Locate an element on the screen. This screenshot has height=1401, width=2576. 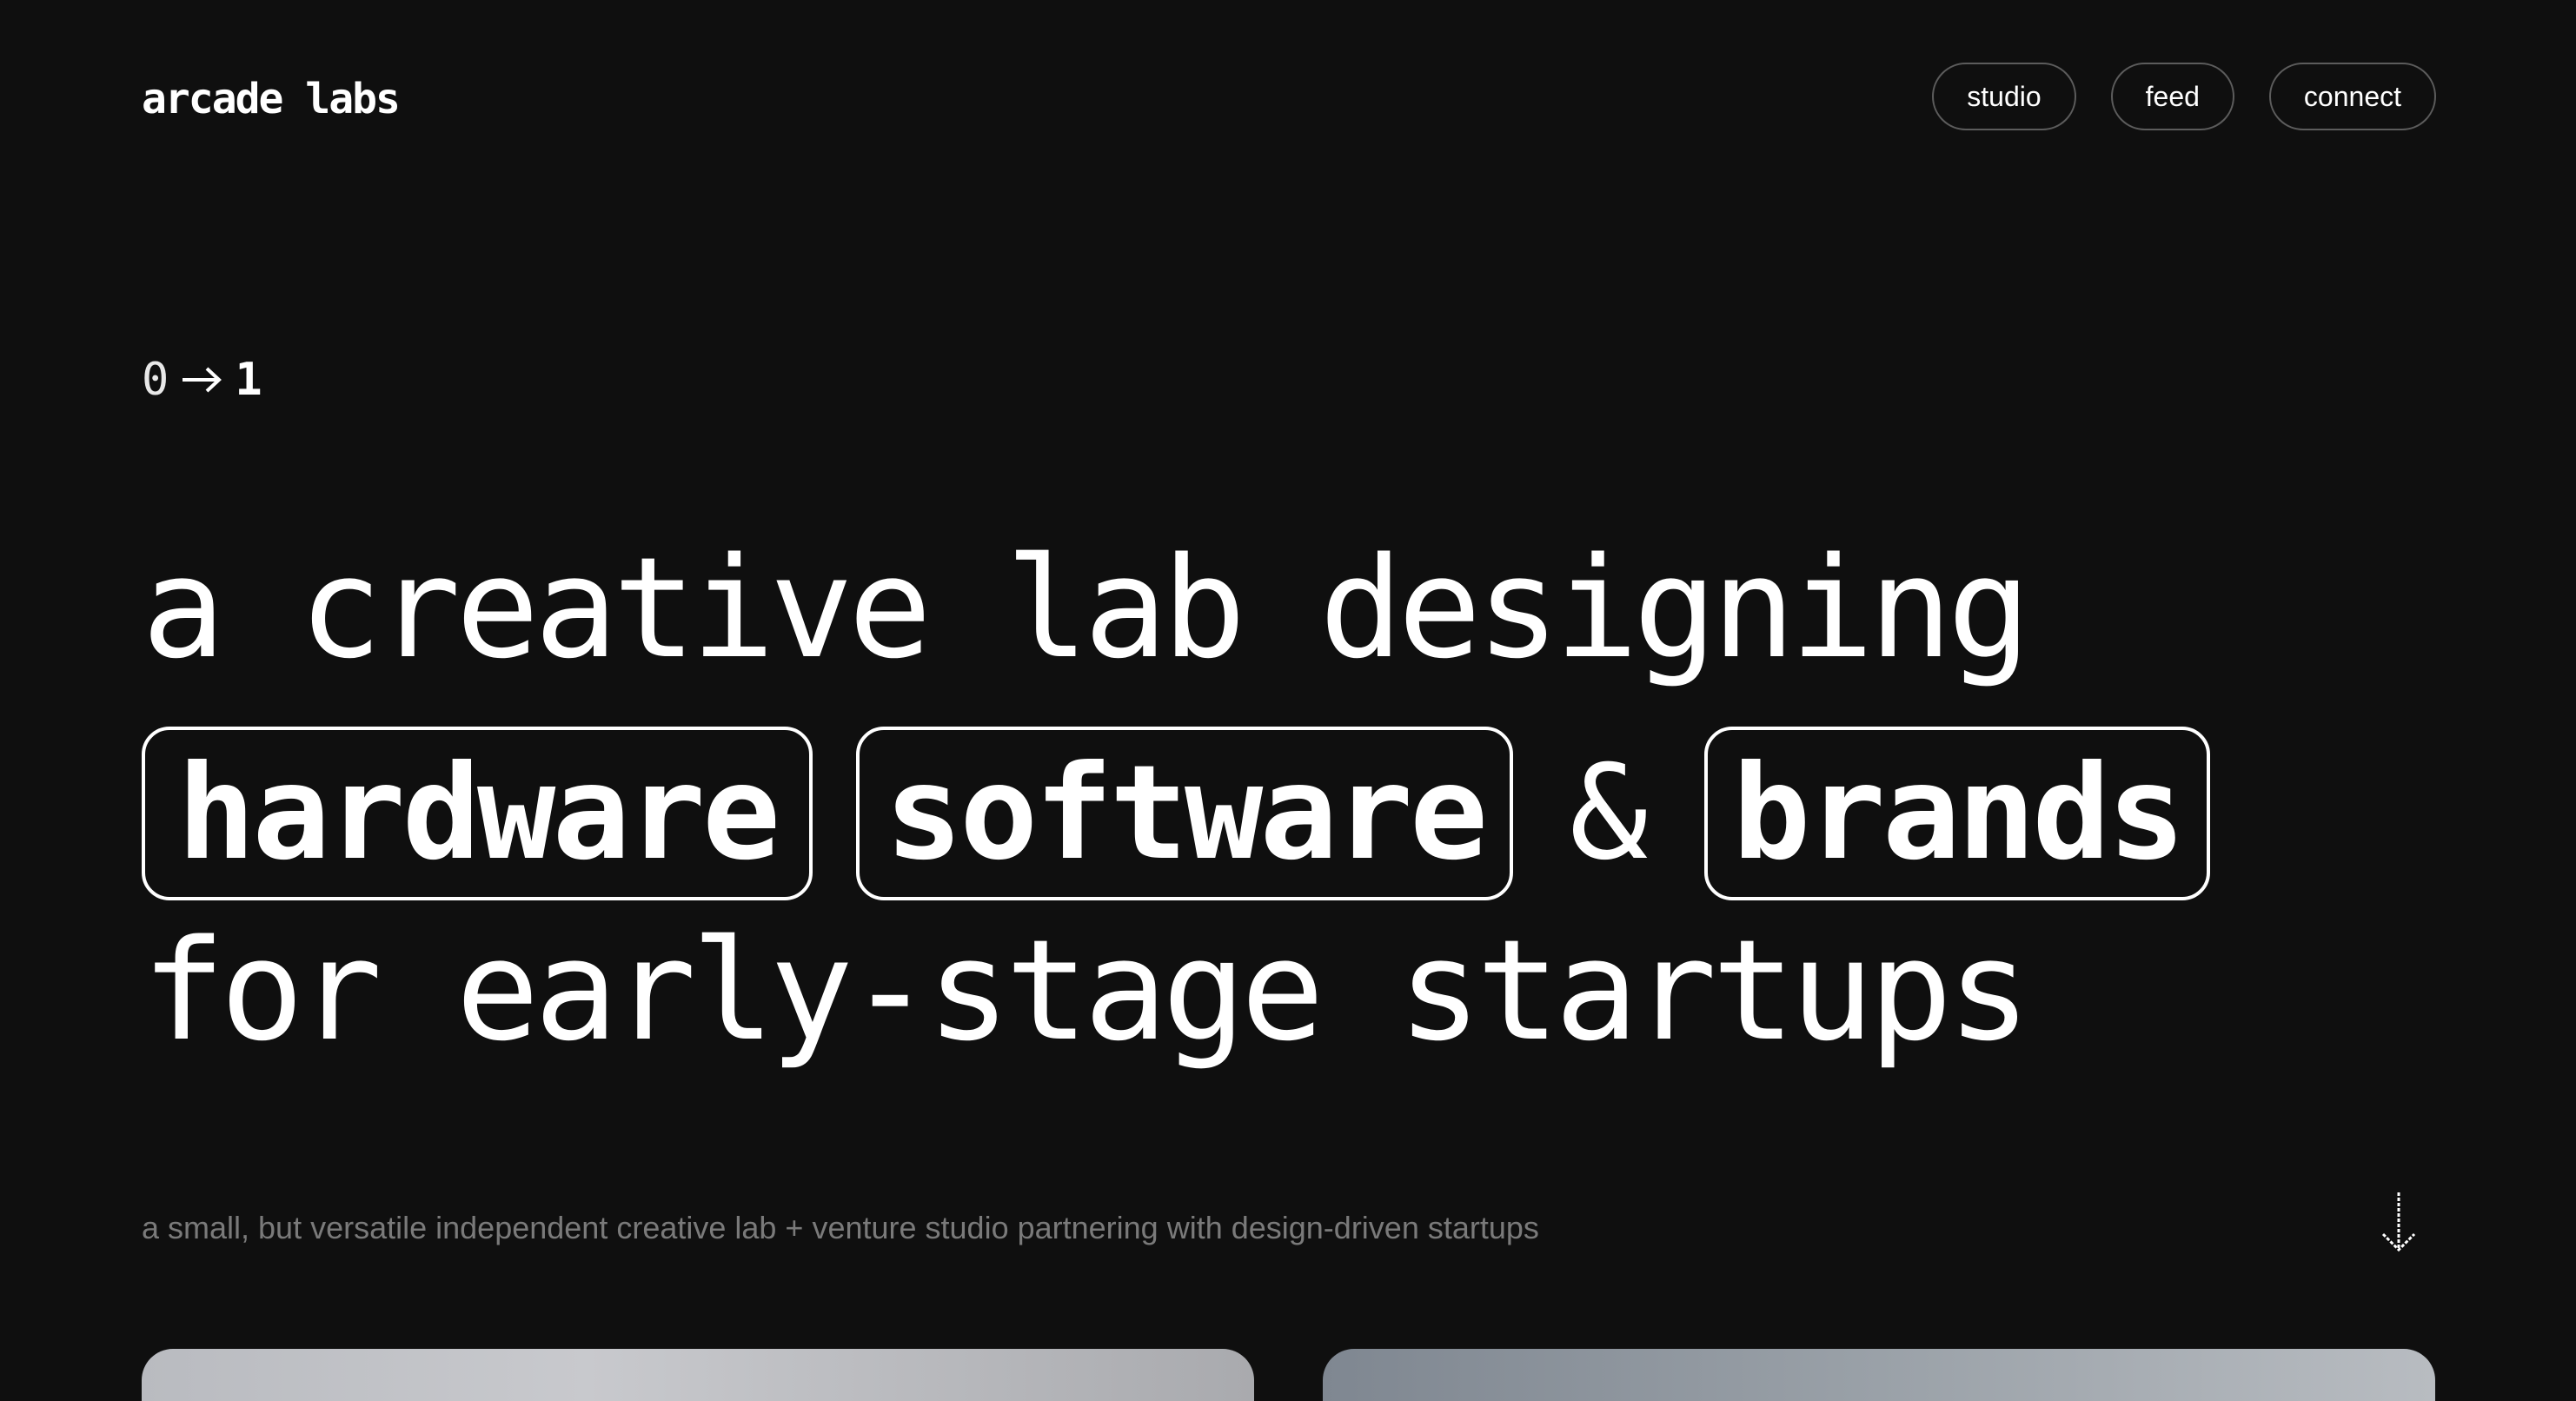
arrow-right-icon is located at coordinates (202, 380).